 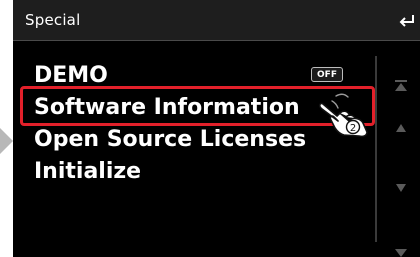 What do you see at coordinates (401, 253) in the screenshot?
I see `double-triangle-down-icon` at bounding box center [401, 253].